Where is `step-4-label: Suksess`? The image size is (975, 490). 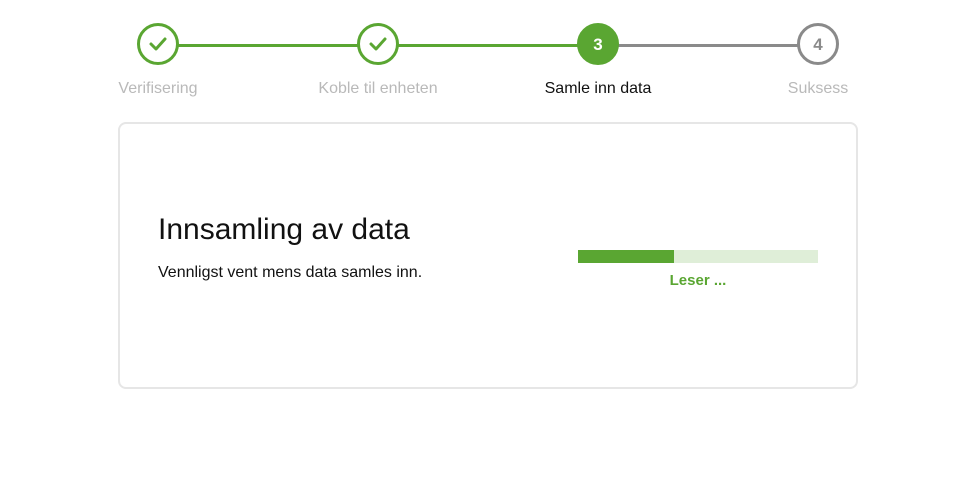 step-4-label: Suksess is located at coordinates (818, 88).